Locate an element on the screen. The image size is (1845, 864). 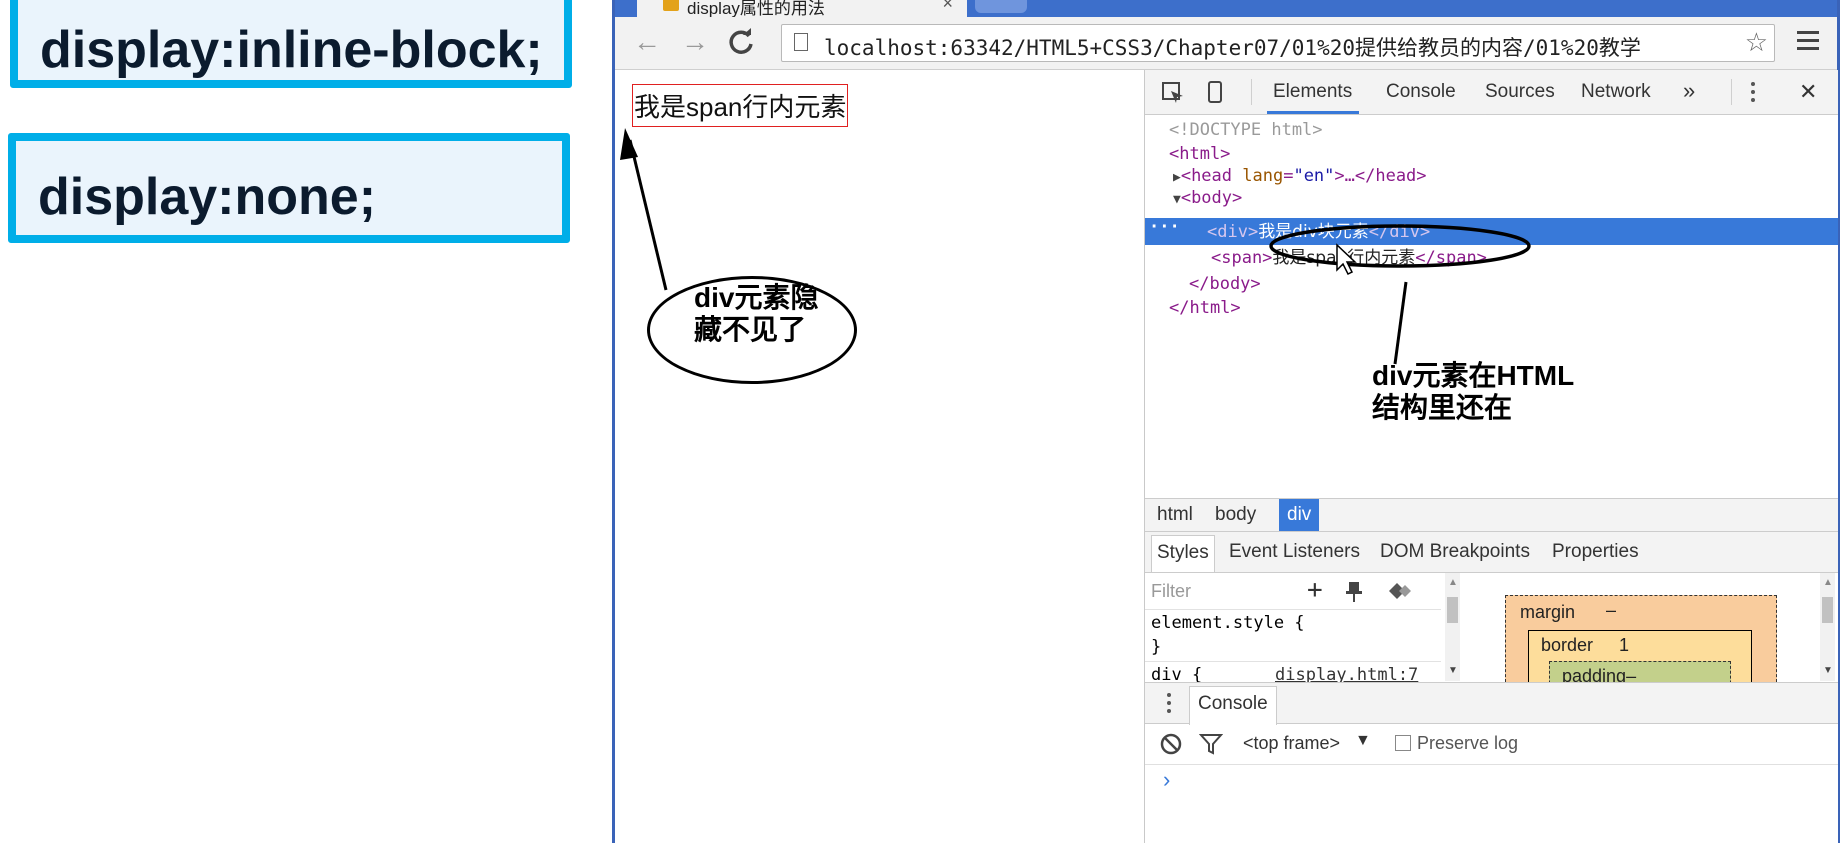
annotation-right-line1: div元素在HTML is located at coordinates (1473, 375).